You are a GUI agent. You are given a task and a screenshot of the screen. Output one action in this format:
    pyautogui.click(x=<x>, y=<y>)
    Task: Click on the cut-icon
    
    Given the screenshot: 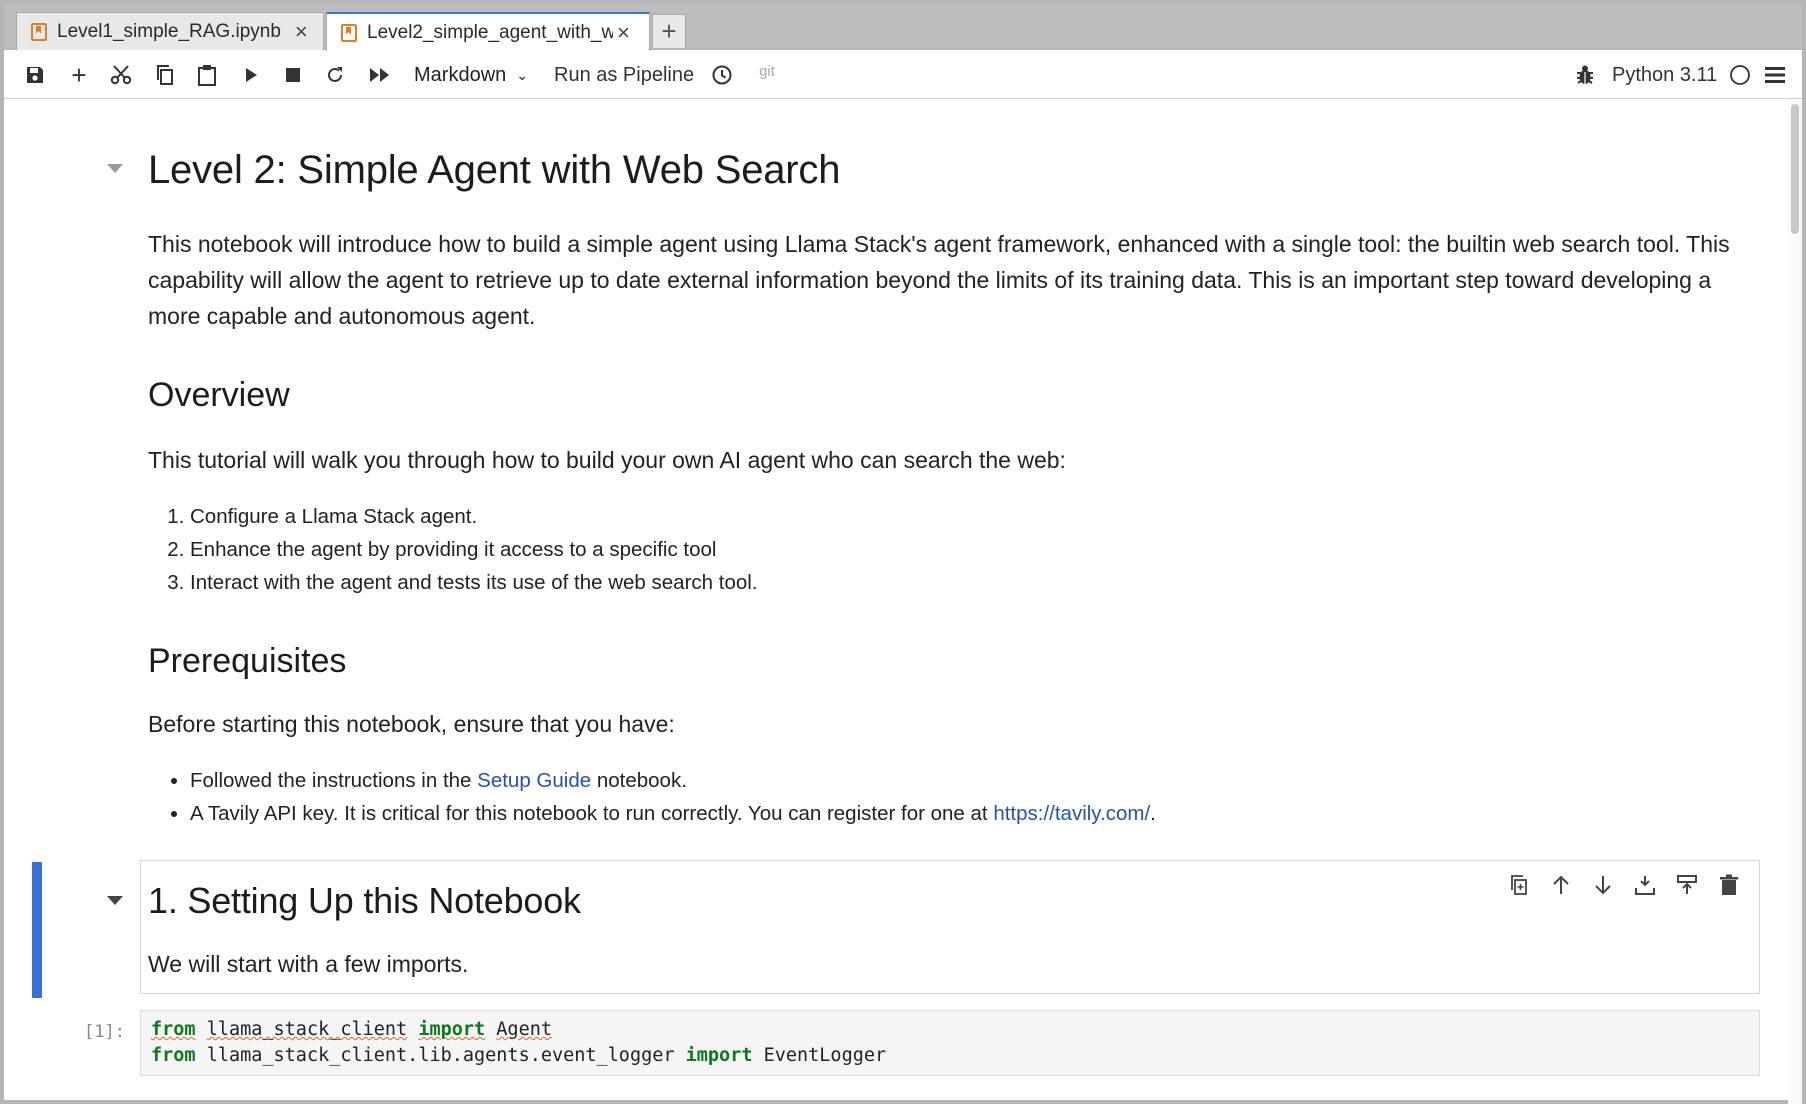 What is the action you would take?
    pyautogui.click(x=121, y=75)
    